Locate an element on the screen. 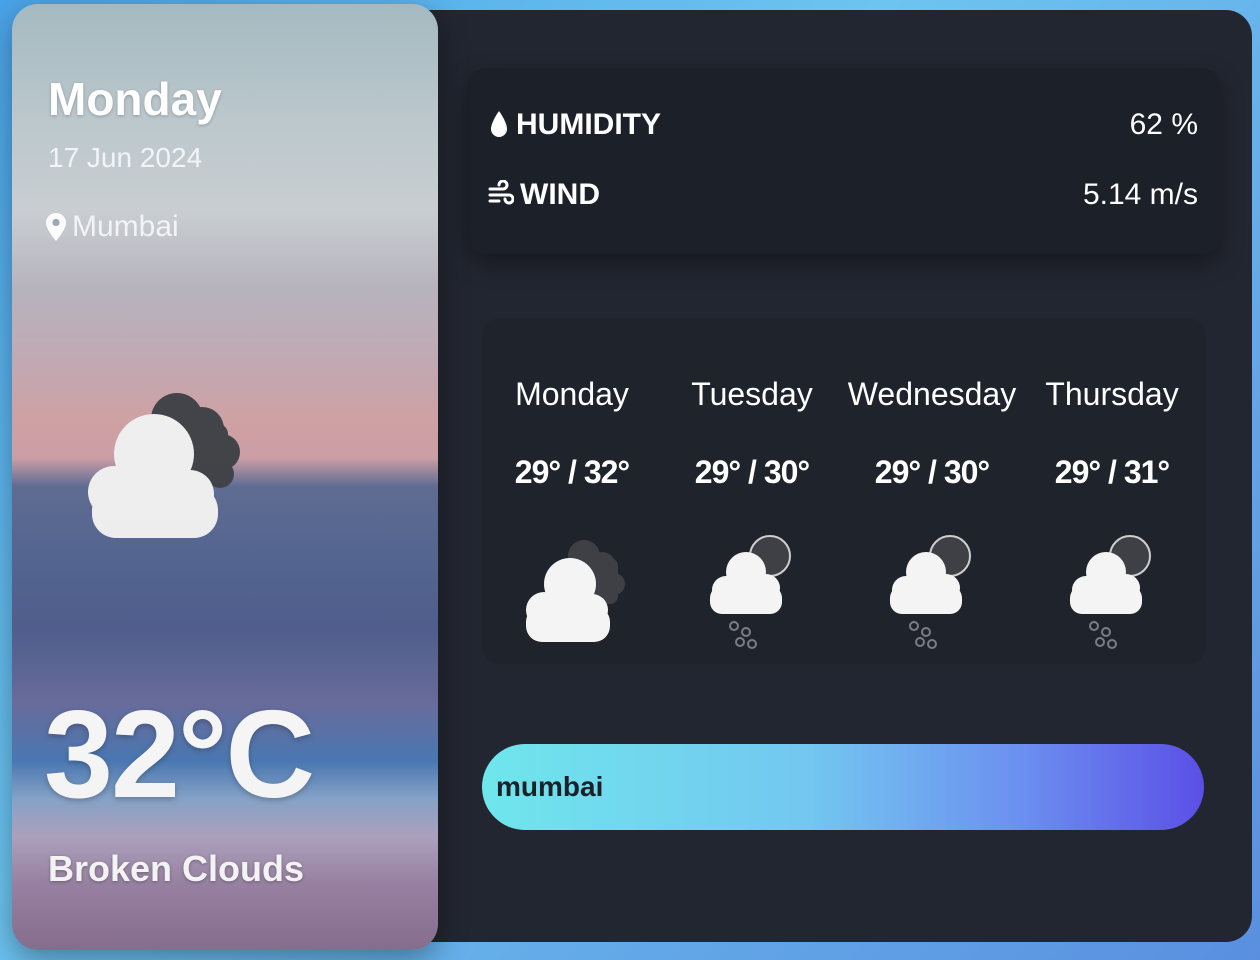 This screenshot has height=960, width=1260. forecast-day: Wednesday 29° / 30° is located at coordinates (932, 491).